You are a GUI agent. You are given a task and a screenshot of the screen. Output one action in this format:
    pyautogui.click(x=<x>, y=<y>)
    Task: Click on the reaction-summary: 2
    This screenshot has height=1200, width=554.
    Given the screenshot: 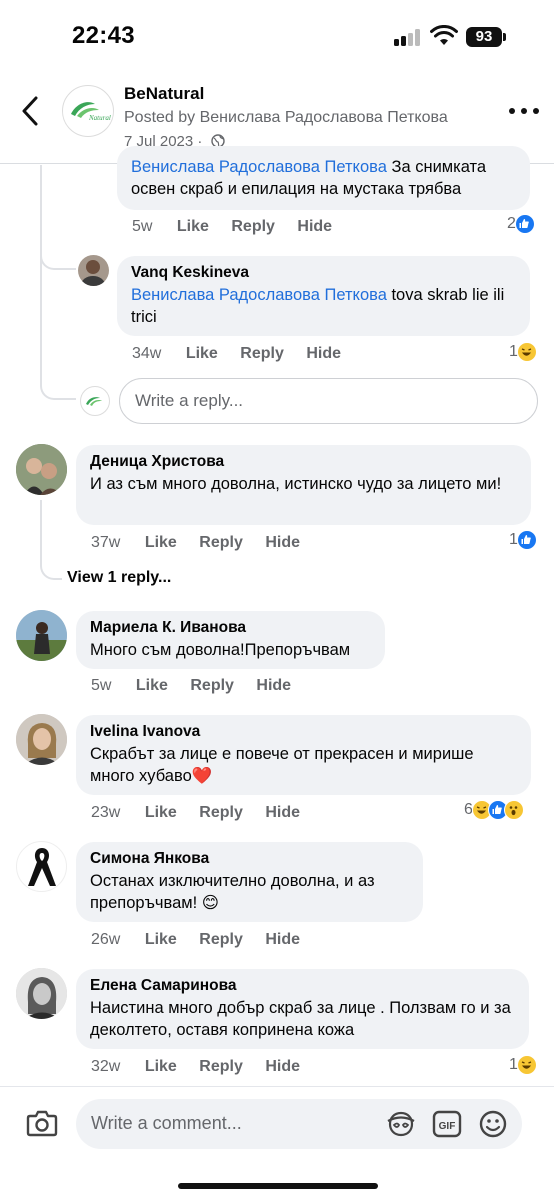 What is the action you would take?
    pyautogui.click(x=521, y=224)
    